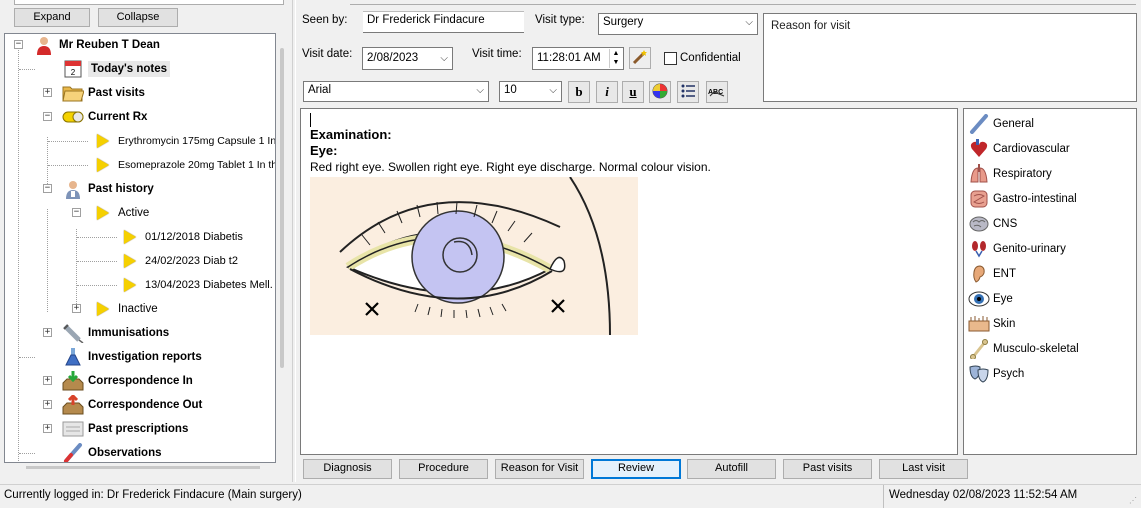  Describe the element at coordinates (73, 405) in the screenshot. I see `outbox-icon` at that location.